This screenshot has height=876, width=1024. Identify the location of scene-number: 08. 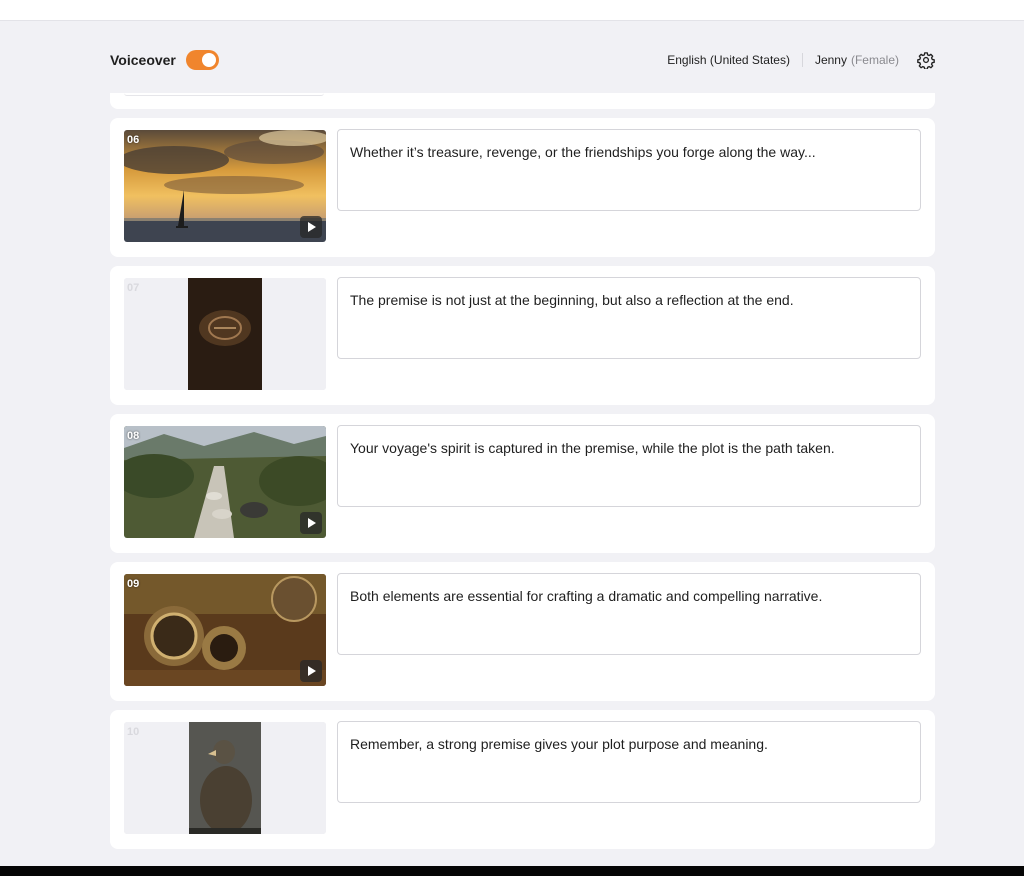
(133, 436).